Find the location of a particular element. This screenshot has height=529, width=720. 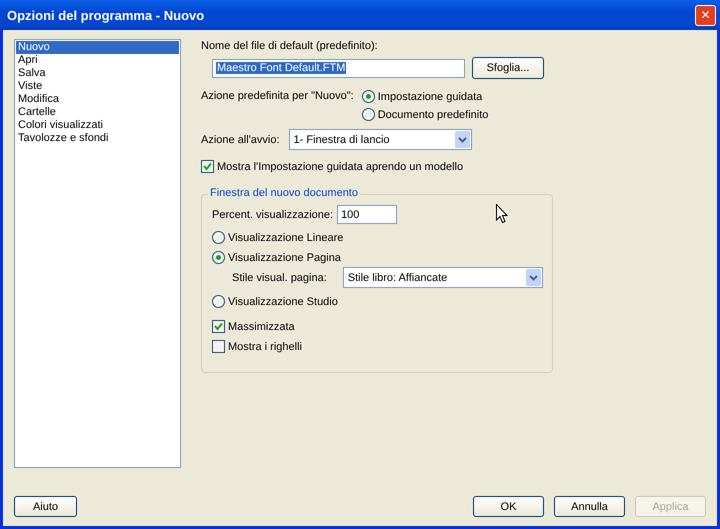

radio-label: Visualizzazione Studio is located at coordinates (283, 302).